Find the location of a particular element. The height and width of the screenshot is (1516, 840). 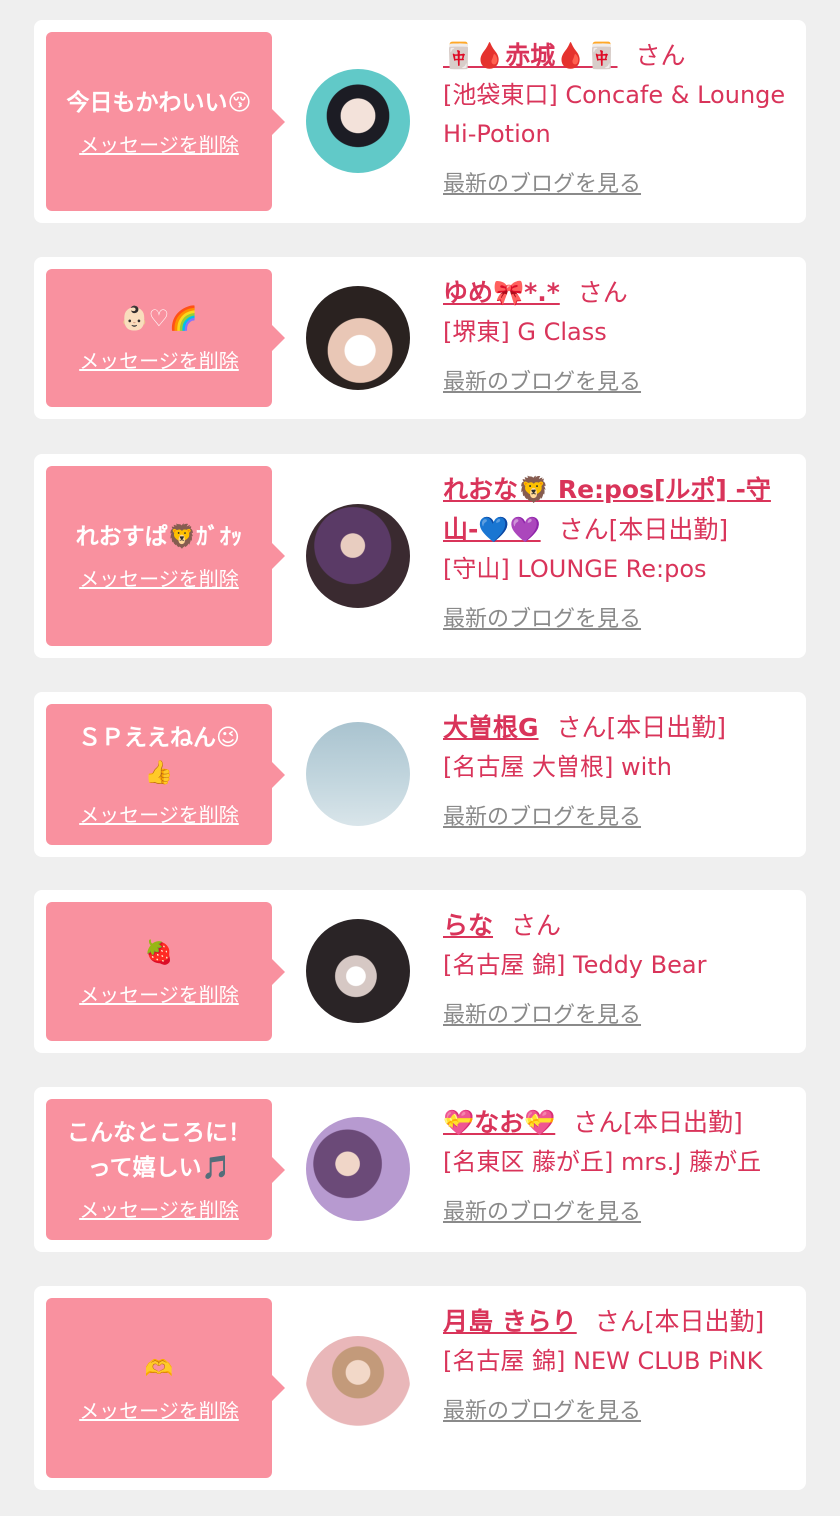

shop-name: [池袋東口] Concafe & Lounge Hi-Potion is located at coordinates (614, 114).